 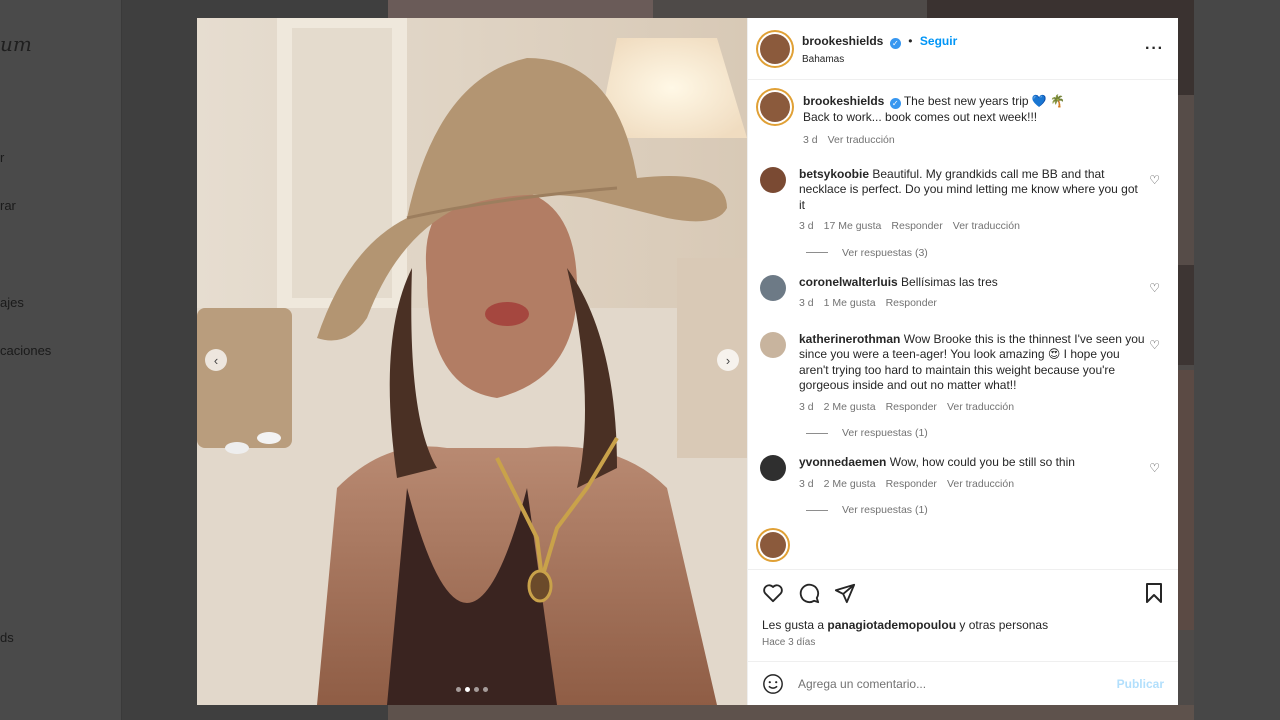 I want to click on background-nav-item: r, so click(x=2, y=157).